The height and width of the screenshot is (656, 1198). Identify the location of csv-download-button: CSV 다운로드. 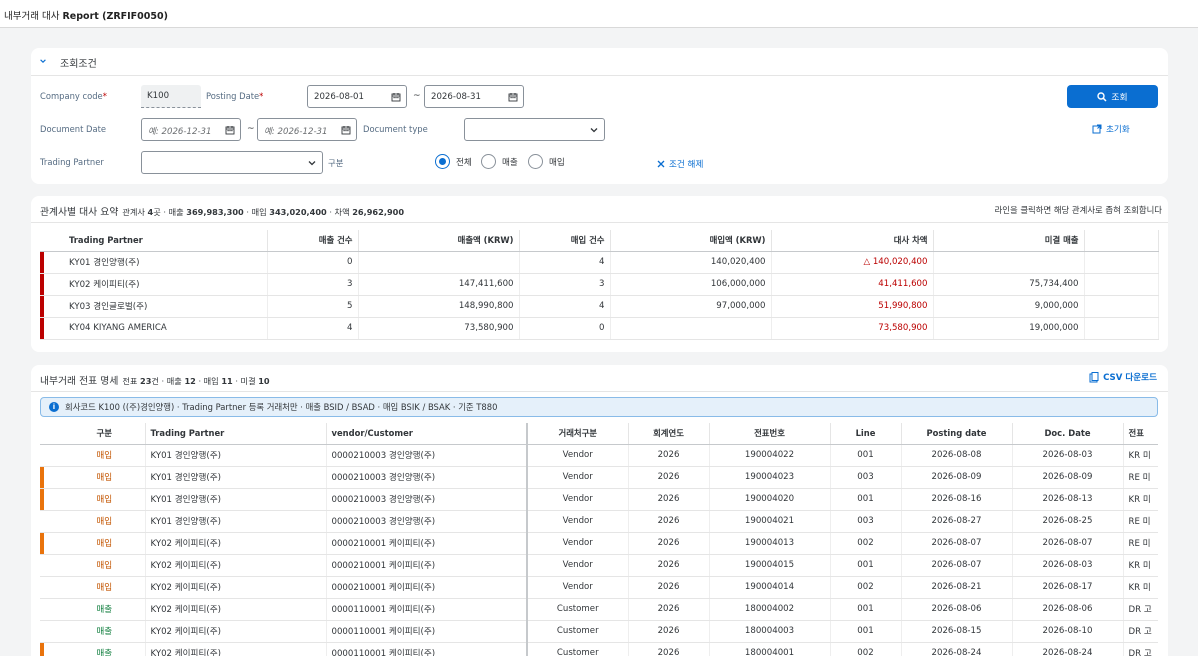
(1123, 377).